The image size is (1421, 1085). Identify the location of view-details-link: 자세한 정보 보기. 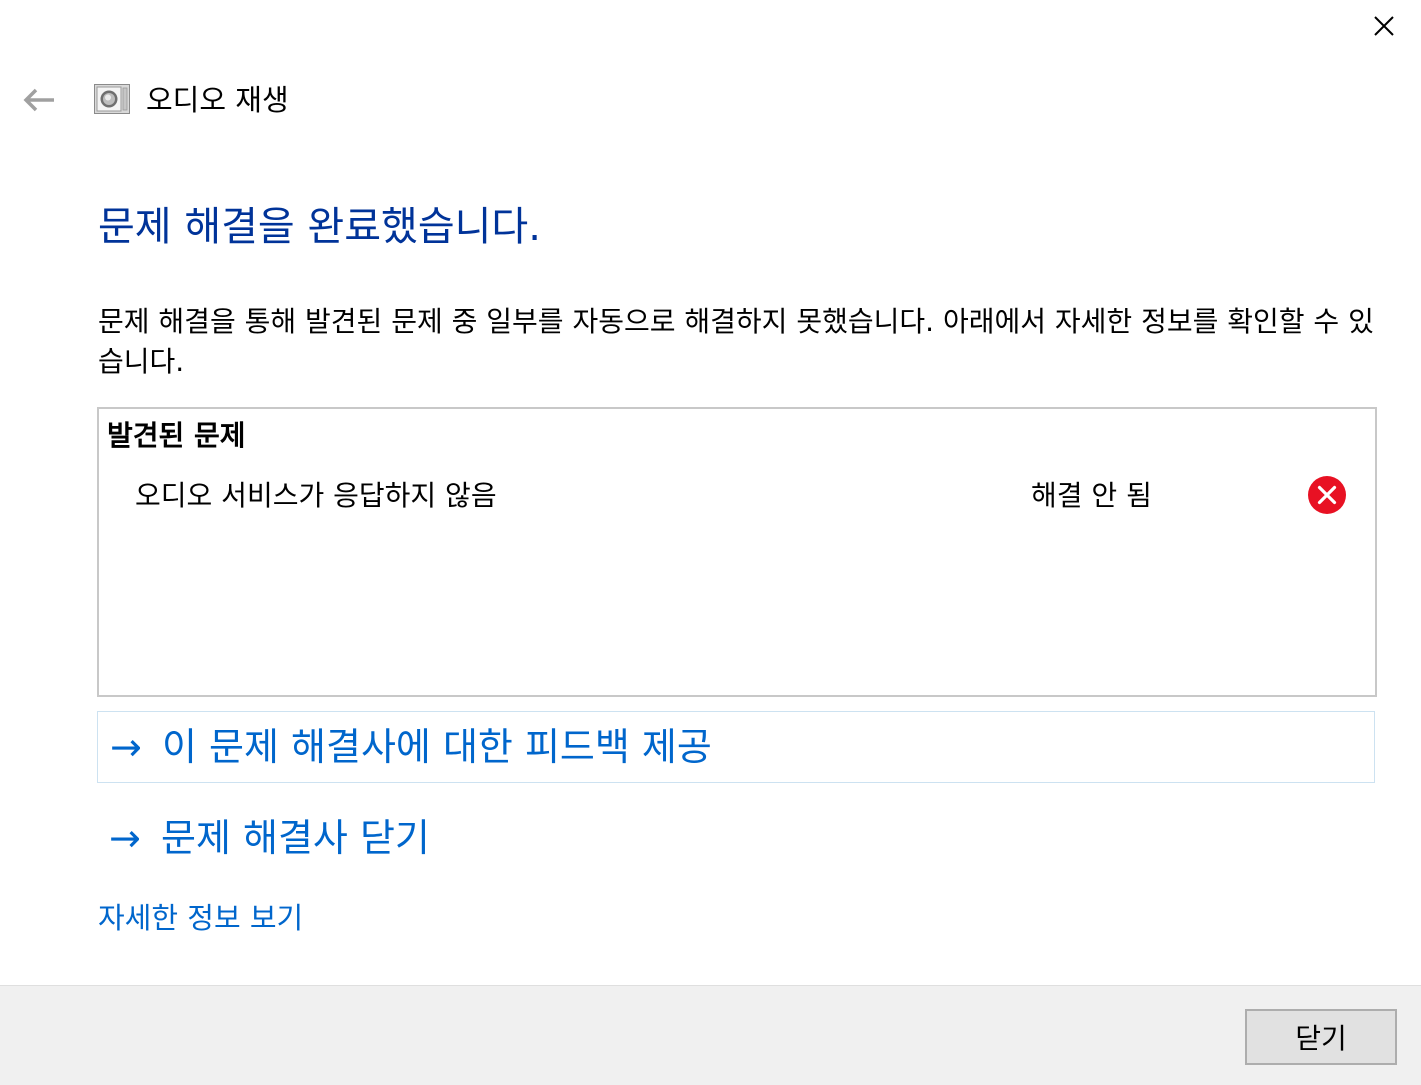
(200, 918).